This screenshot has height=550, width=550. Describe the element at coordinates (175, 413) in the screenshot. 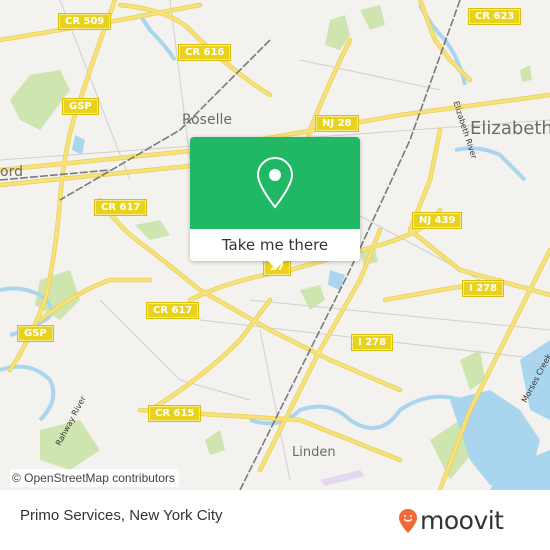

I see `road-shield-cr-615: CR 615` at that location.